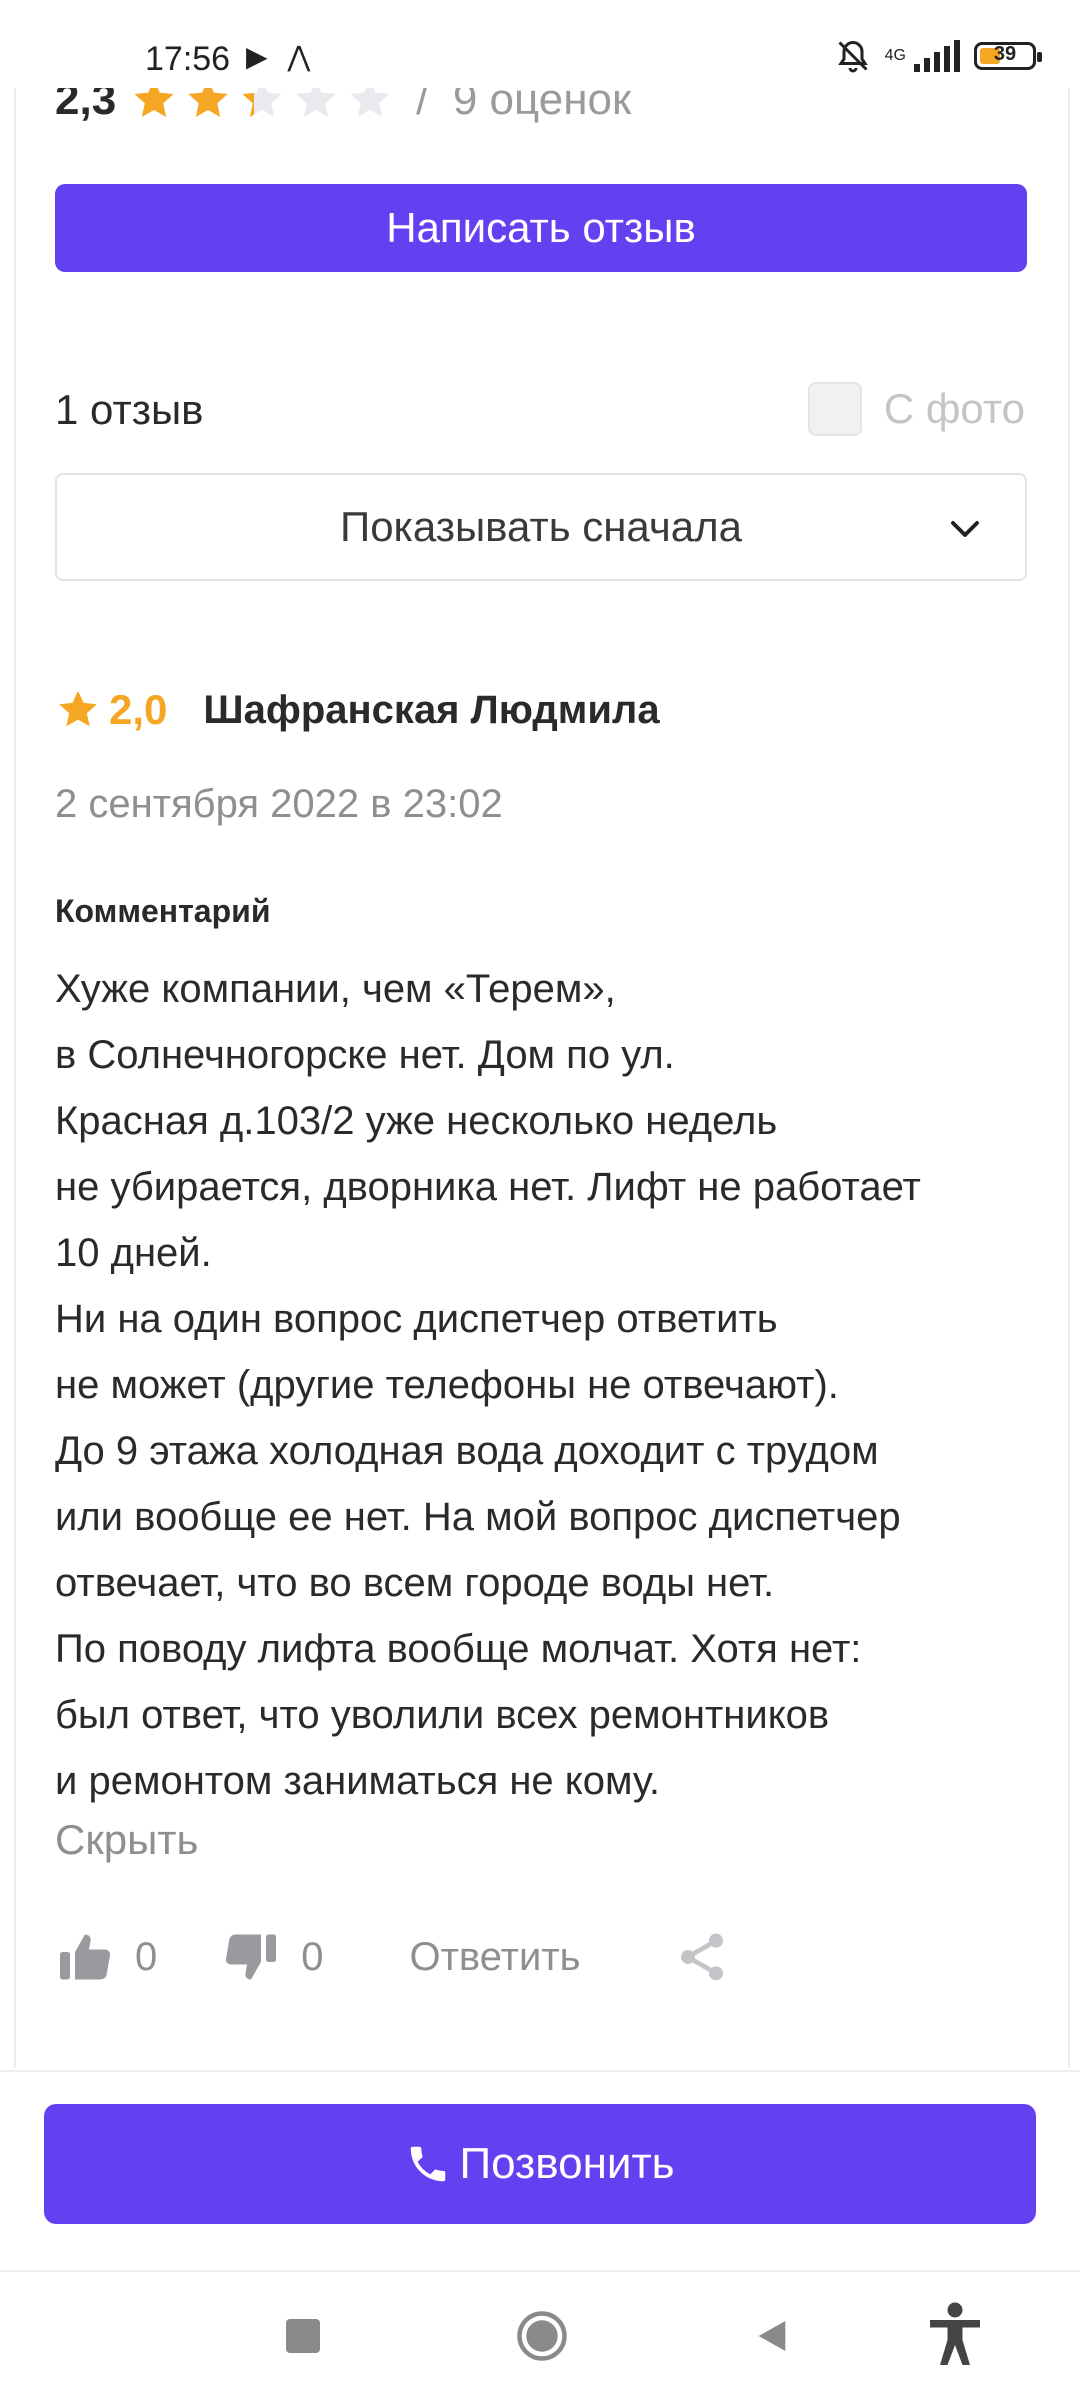 The image size is (1080, 2402). I want to click on accessibility-icon, so click(955, 2335).